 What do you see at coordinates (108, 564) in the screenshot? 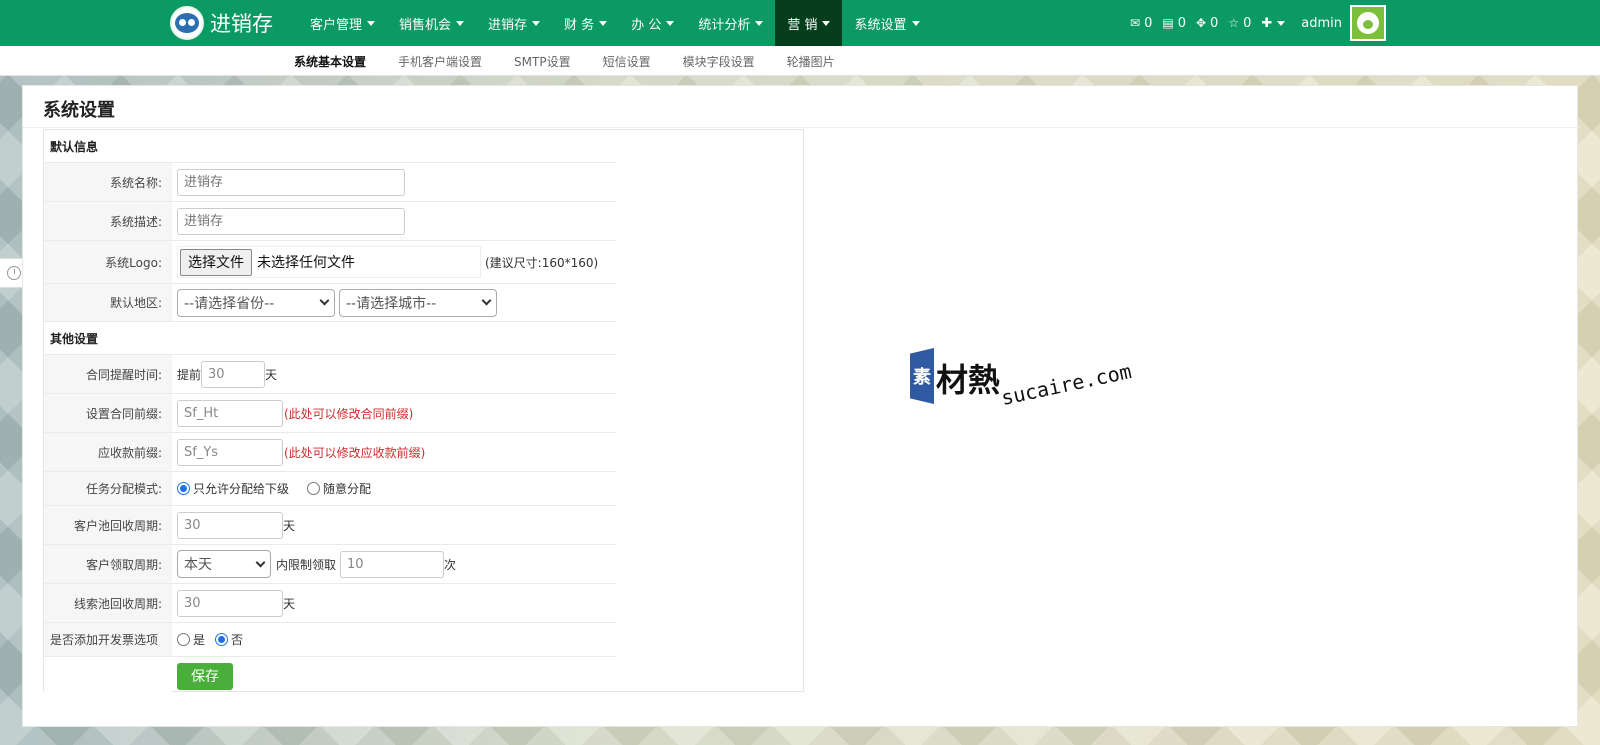
I see `field-label: 客户领取周期:` at bounding box center [108, 564].